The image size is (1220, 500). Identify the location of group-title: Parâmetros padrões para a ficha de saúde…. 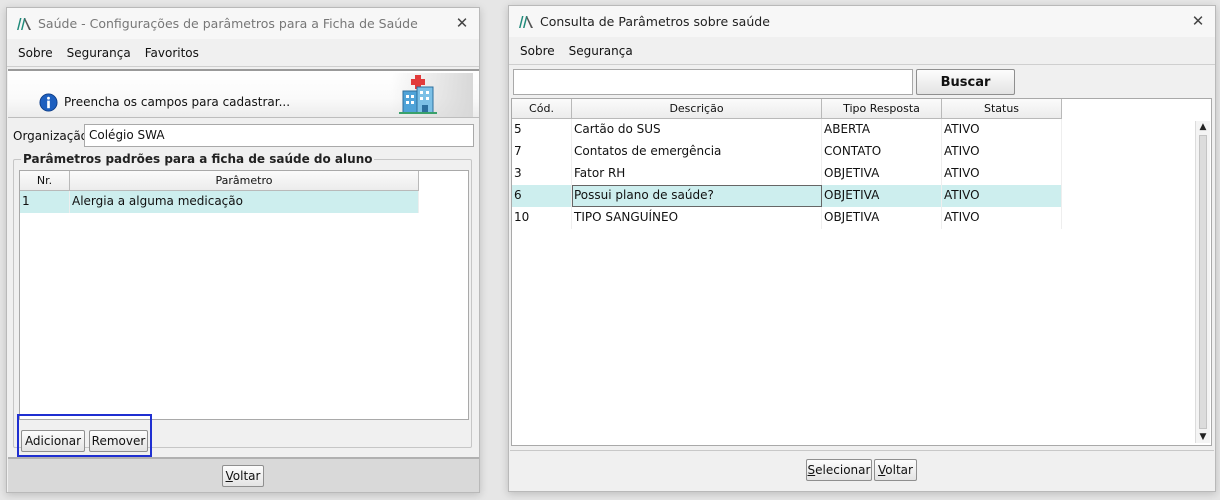
(198, 159).